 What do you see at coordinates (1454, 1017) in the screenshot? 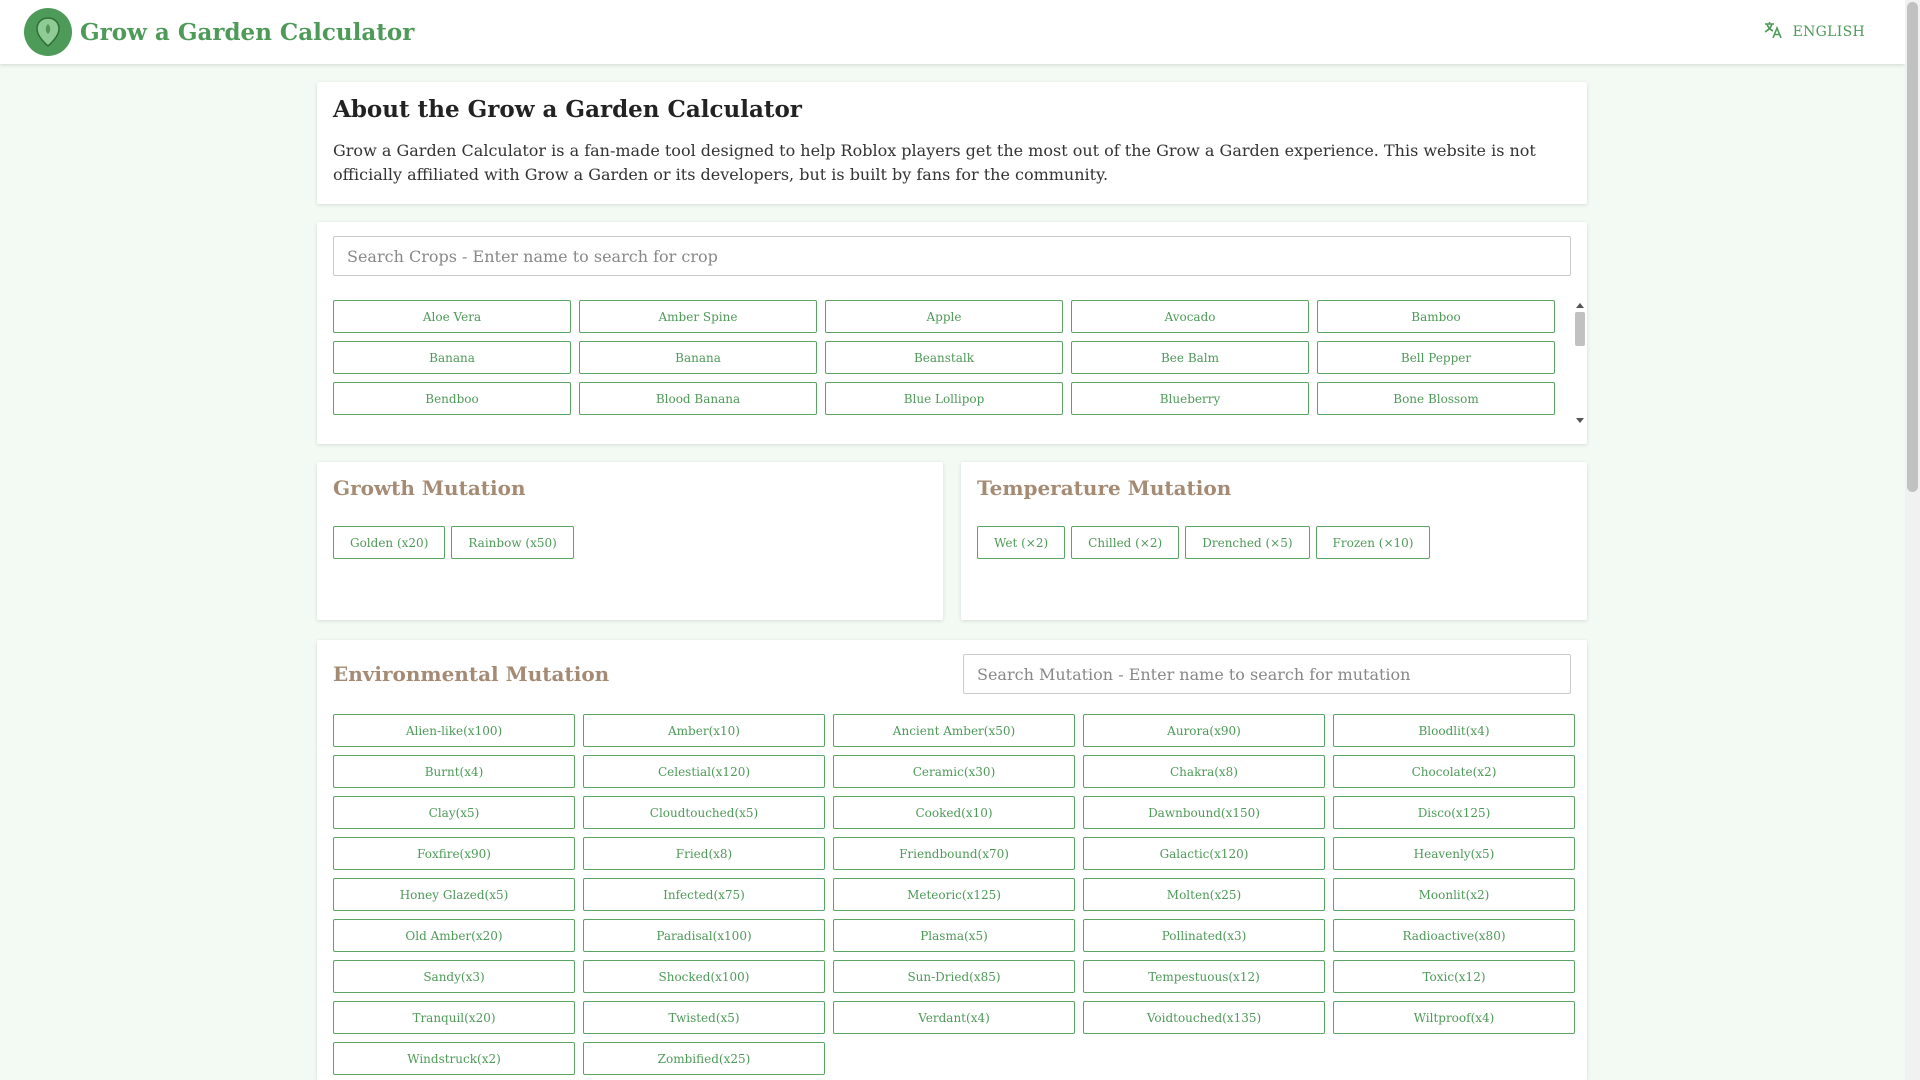
I see `environmental-mutation-button: Wiltproof(x4)` at bounding box center [1454, 1017].